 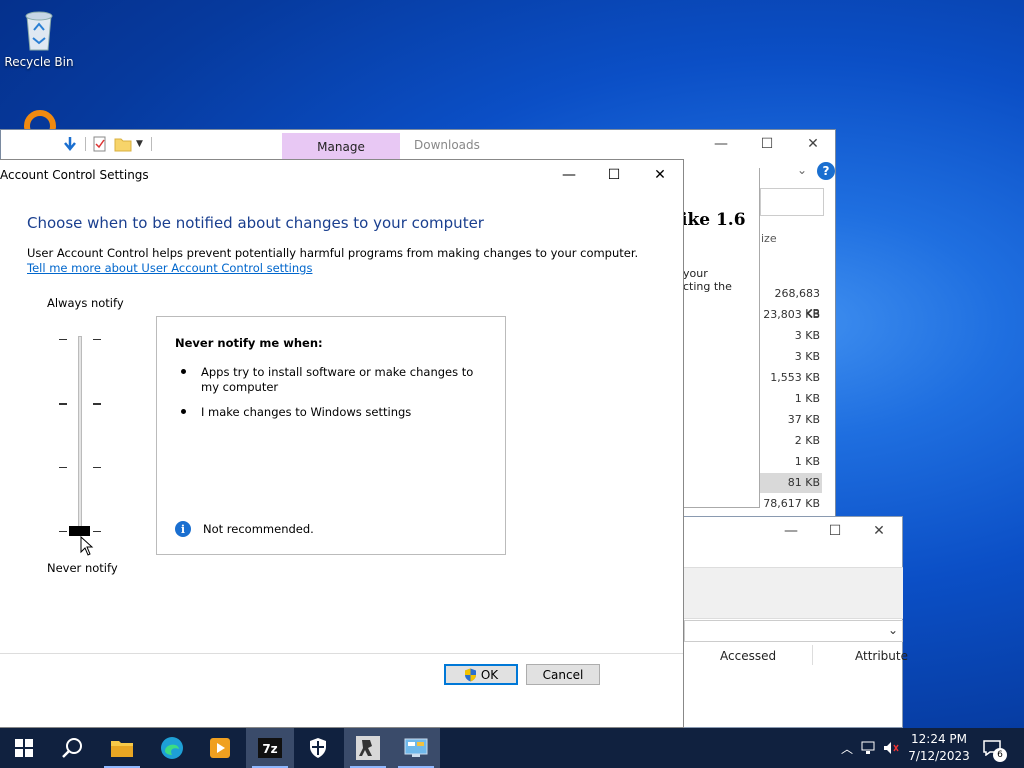 What do you see at coordinates (707, 286) in the screenshot?
I see `text-fragment: cting the` at bounding box center [707, 286].